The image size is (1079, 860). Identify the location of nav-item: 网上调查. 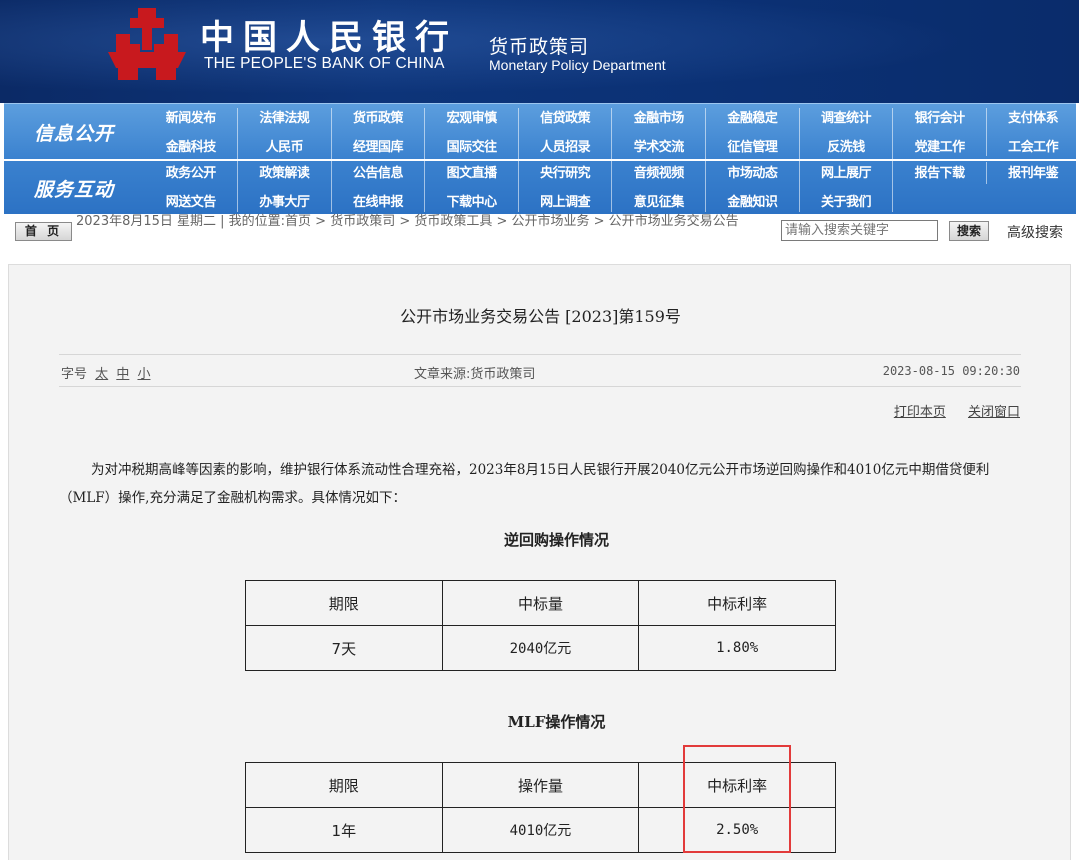
(565, 202).